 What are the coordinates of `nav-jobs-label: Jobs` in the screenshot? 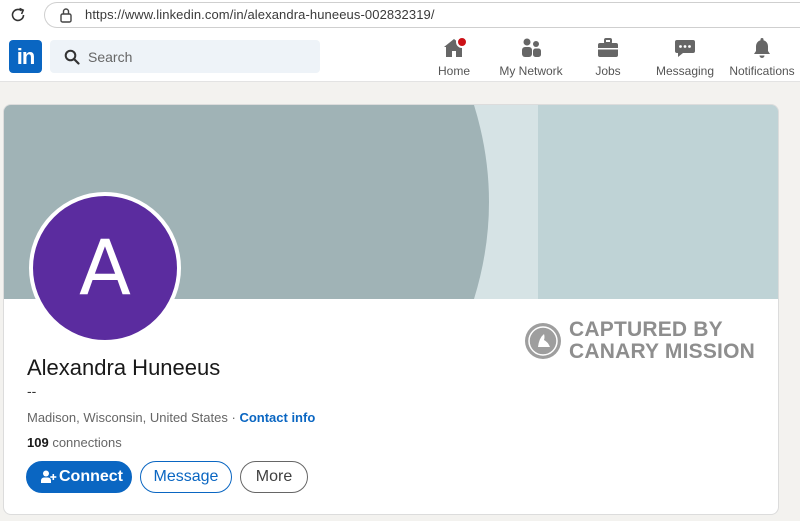 It's located at (608, 71).